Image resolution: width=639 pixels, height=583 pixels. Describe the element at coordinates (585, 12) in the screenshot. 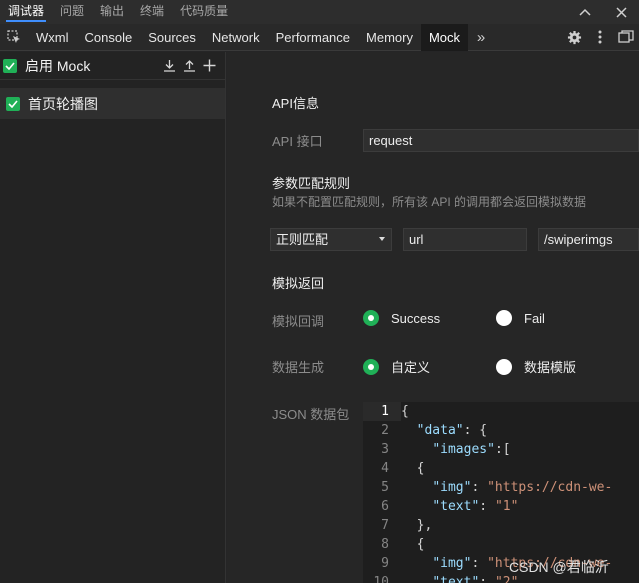

I see `collapse-up-icon` at that location.